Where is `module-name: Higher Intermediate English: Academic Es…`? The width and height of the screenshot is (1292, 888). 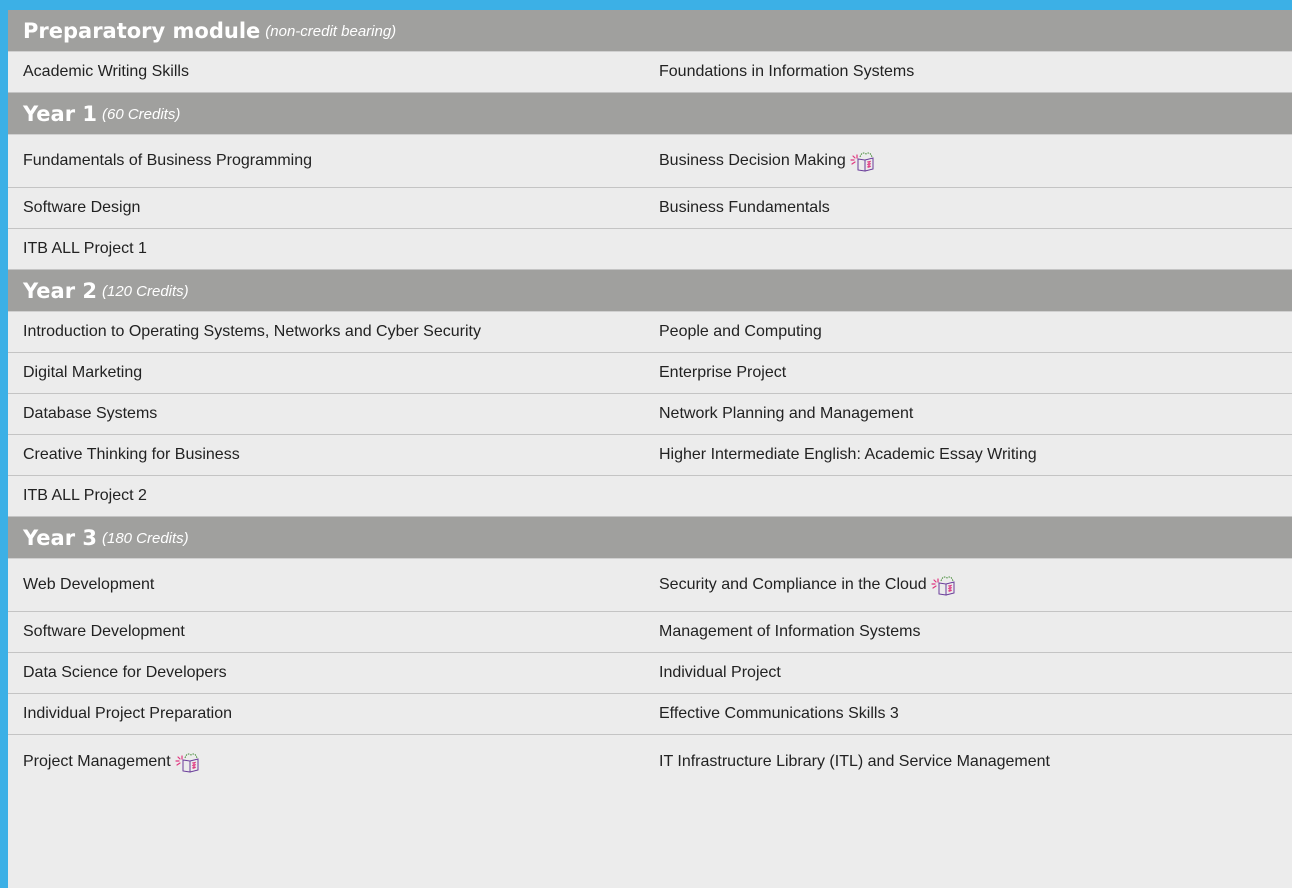
module-name: Higher Intermediate English: Academic Es… is located at coordinates (848, 454).